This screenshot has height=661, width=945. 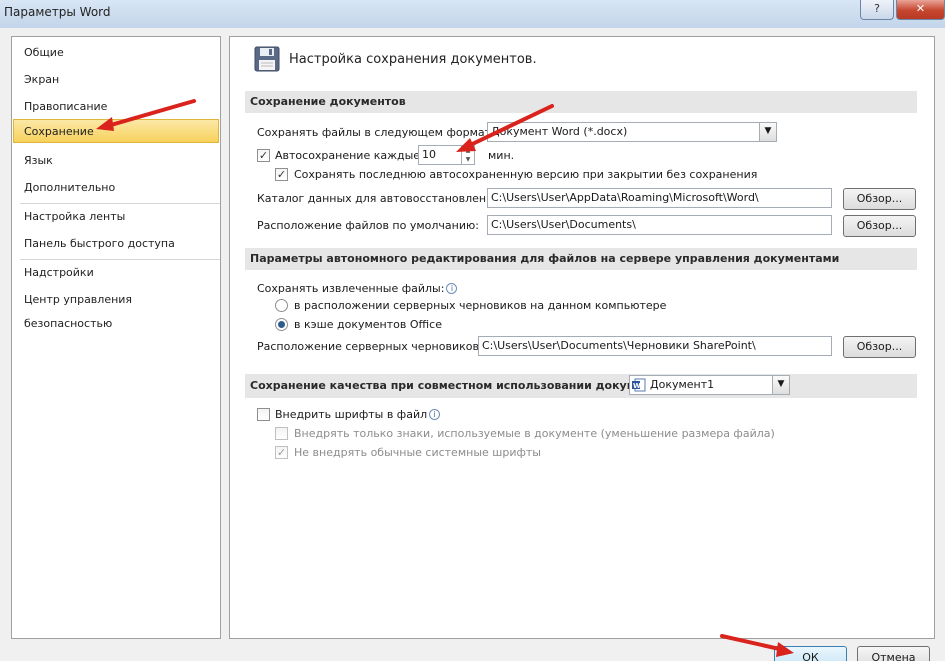 I want to click on fidelity-document-dropdown: W Документ1 ▼, so click(x=709, y=385).